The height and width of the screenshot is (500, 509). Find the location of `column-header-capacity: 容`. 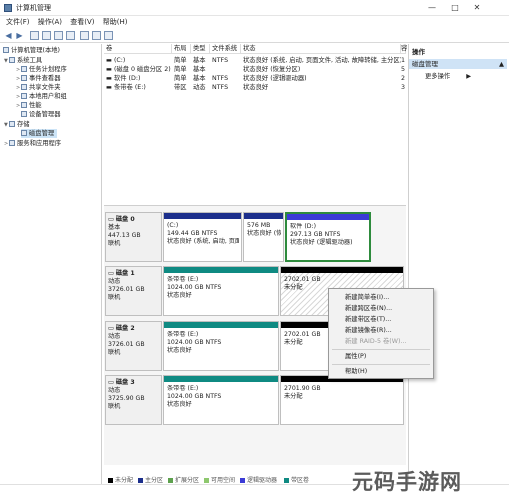

column-header-capacity: 容 is located at coordinates (404, 49).